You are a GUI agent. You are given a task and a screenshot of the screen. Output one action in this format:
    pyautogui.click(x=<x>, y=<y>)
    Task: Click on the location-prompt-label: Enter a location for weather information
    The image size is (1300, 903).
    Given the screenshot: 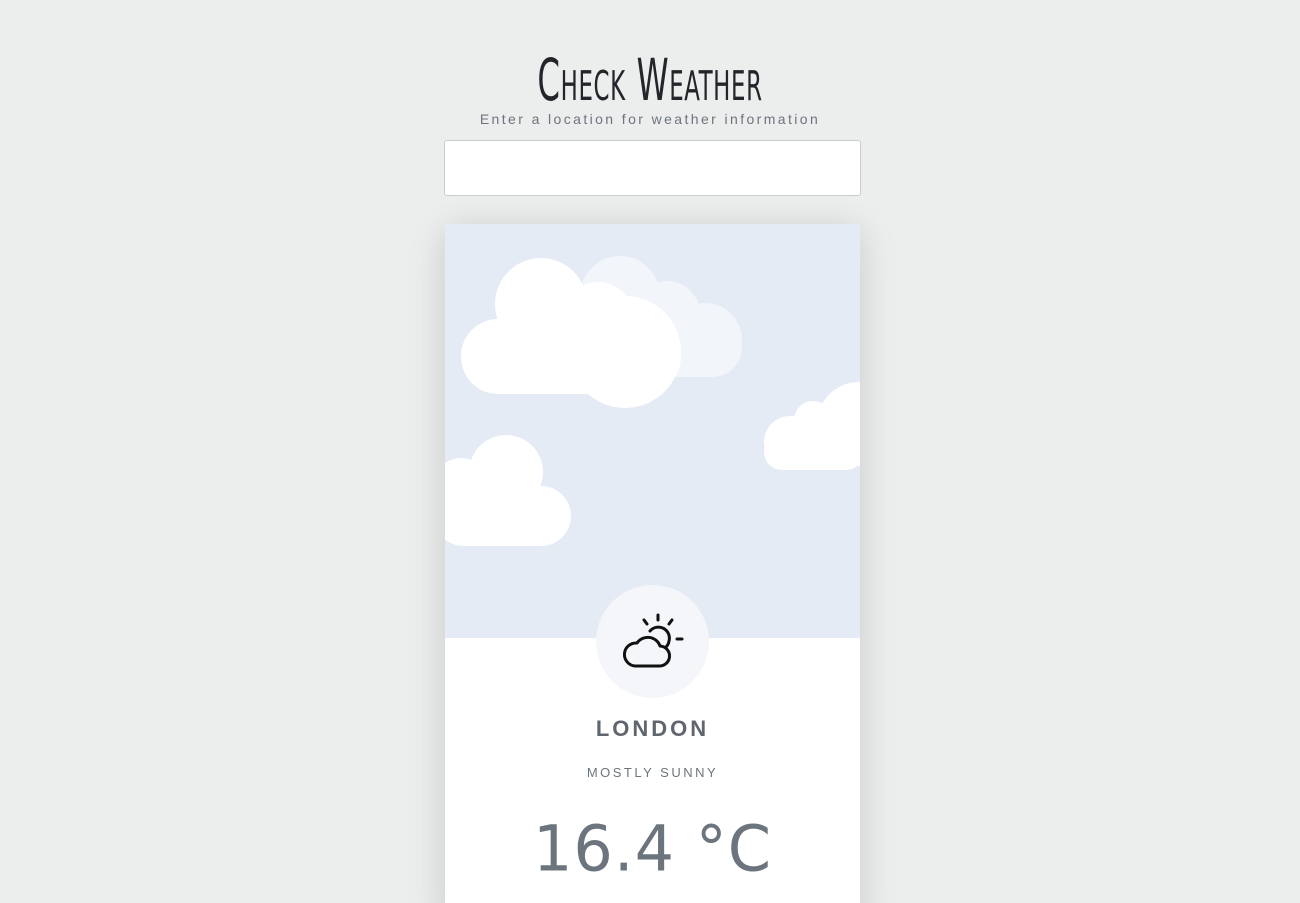 What is the action you would take?
    pyautogui.click(x=650, y=119)
    